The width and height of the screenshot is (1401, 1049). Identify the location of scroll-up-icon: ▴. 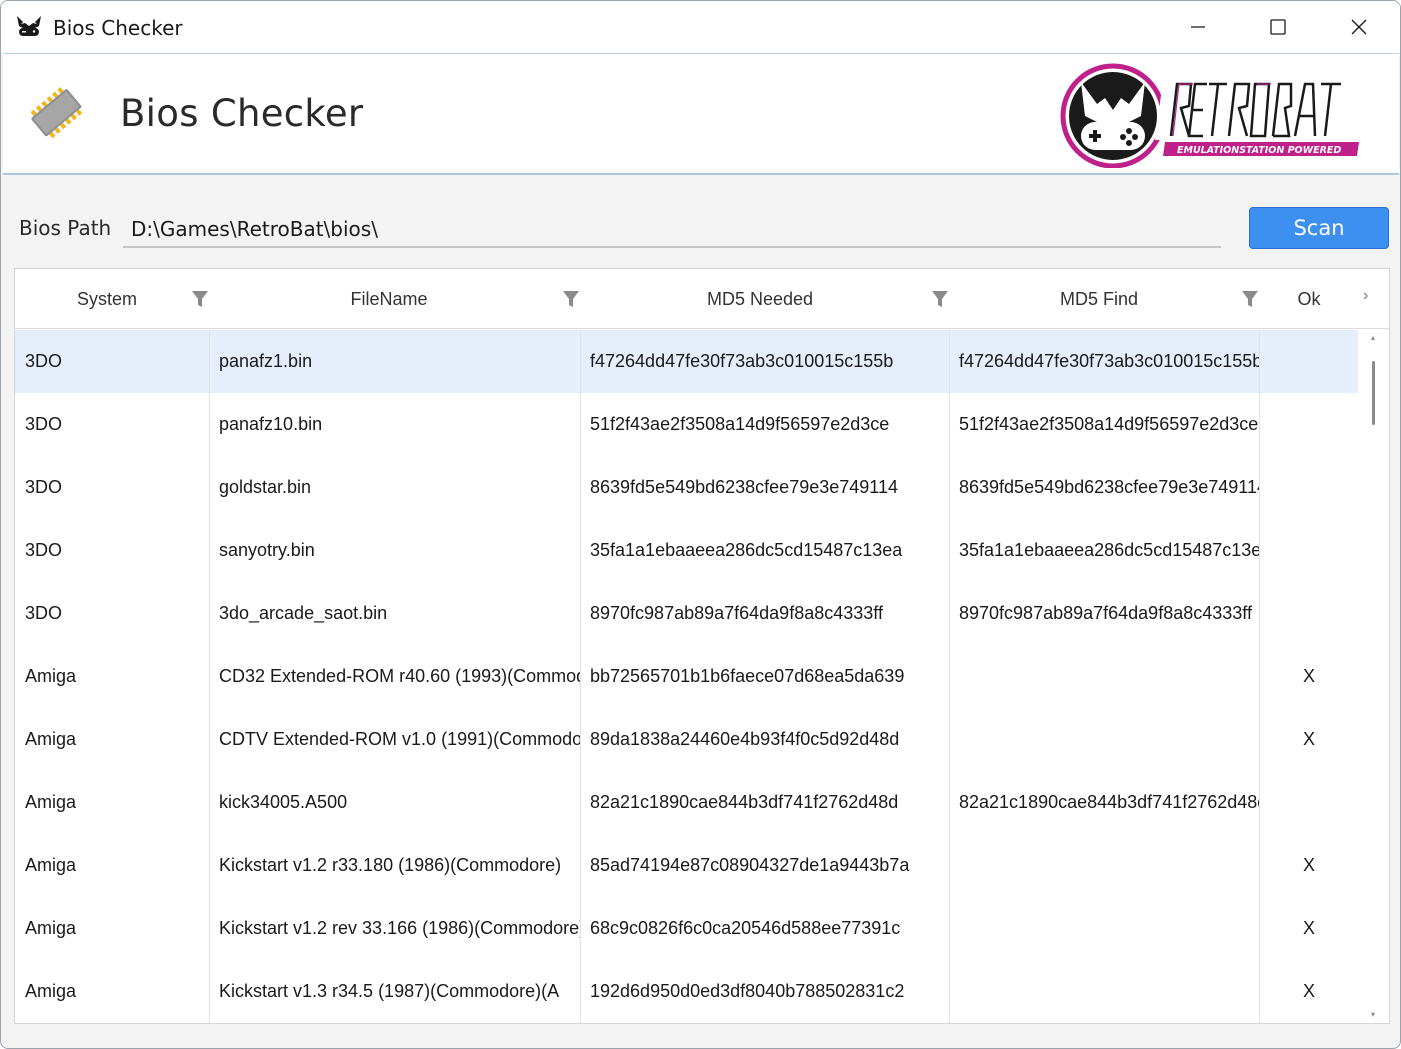
(1373, 337).